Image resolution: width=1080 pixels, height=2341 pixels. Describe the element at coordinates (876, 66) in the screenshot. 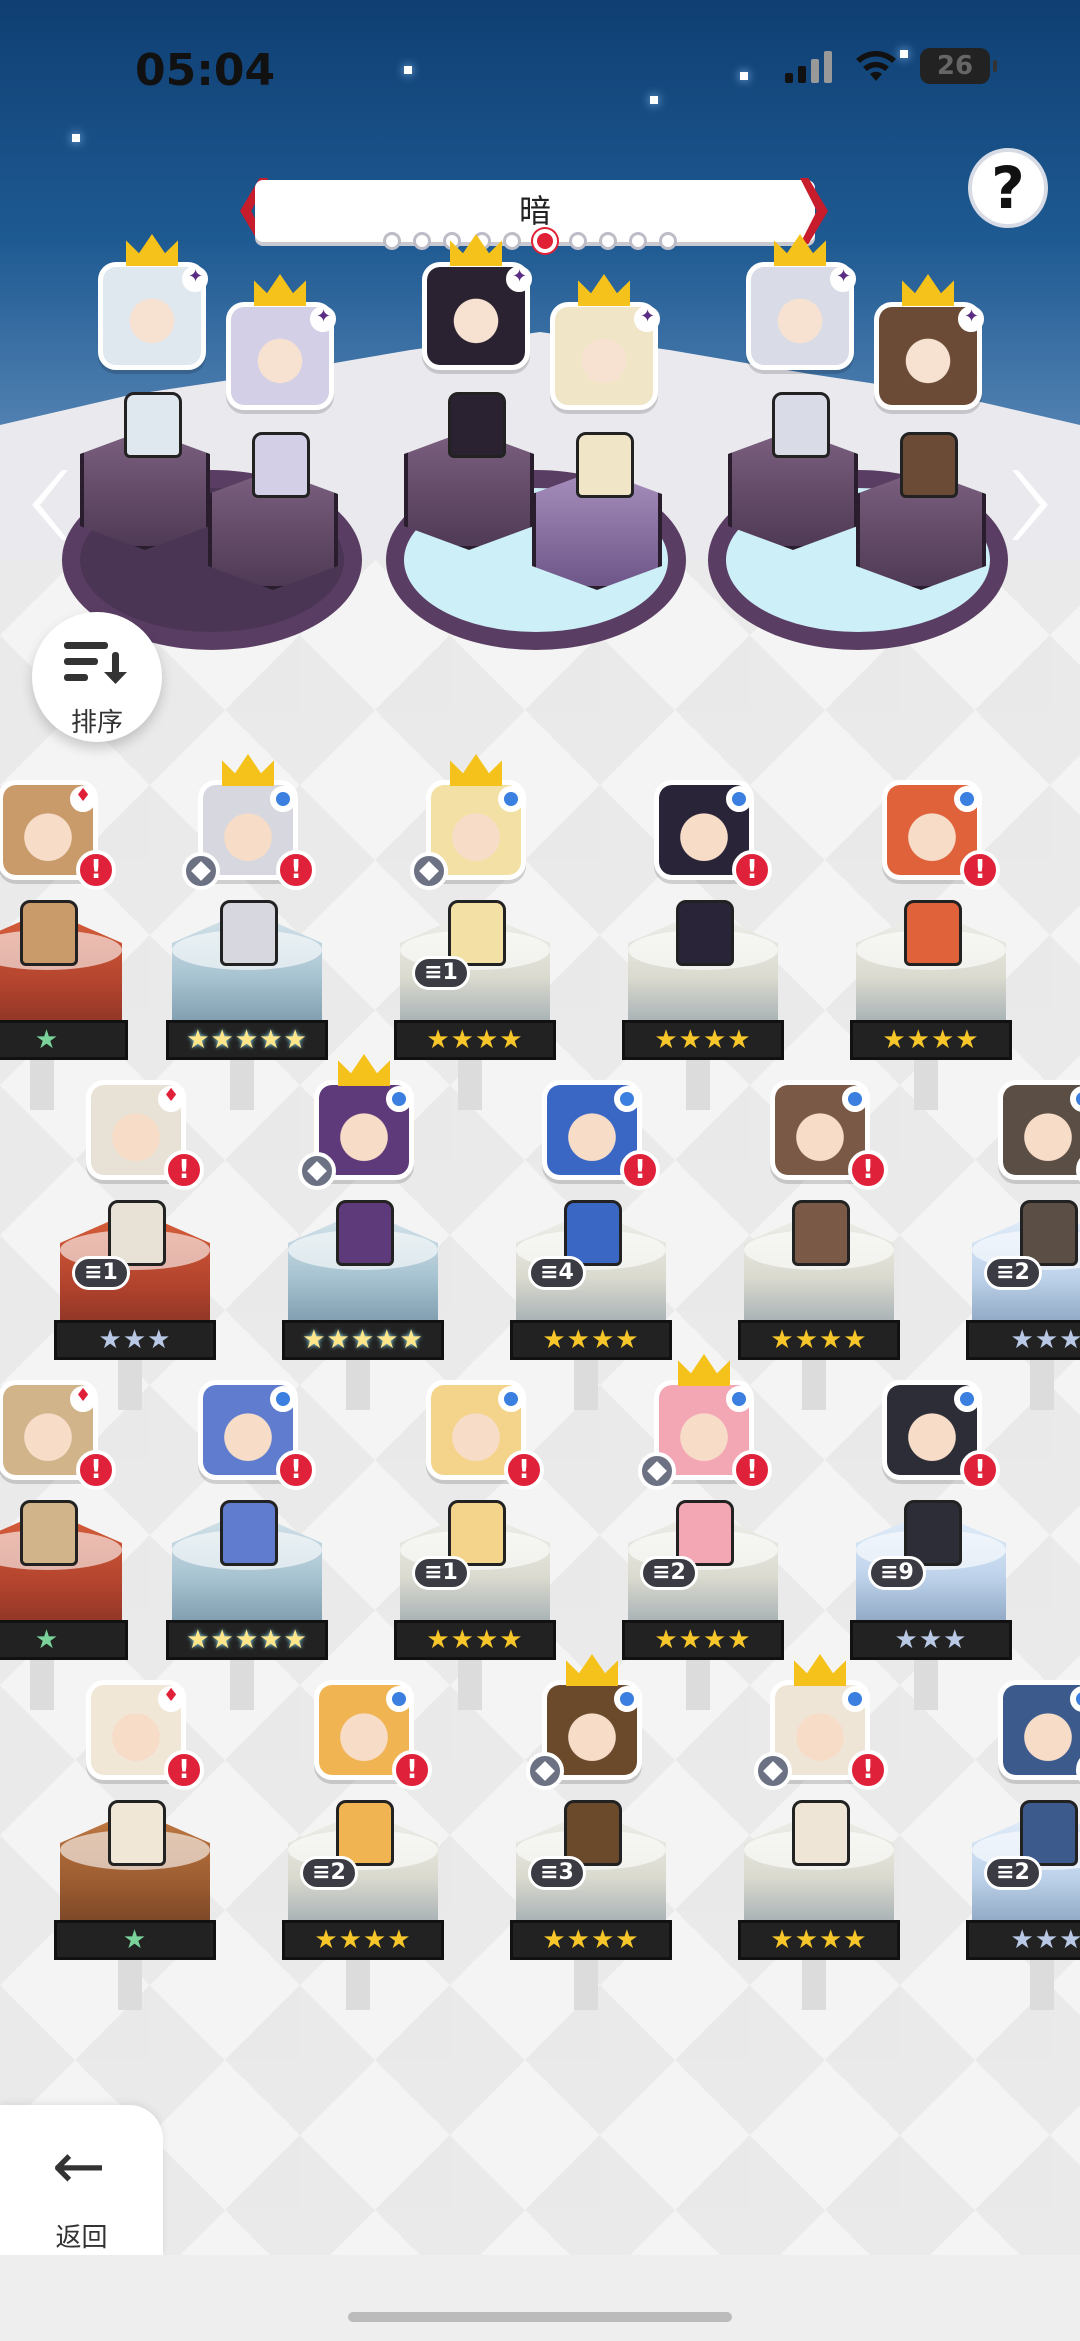

I see `wifi-icon` at that location.